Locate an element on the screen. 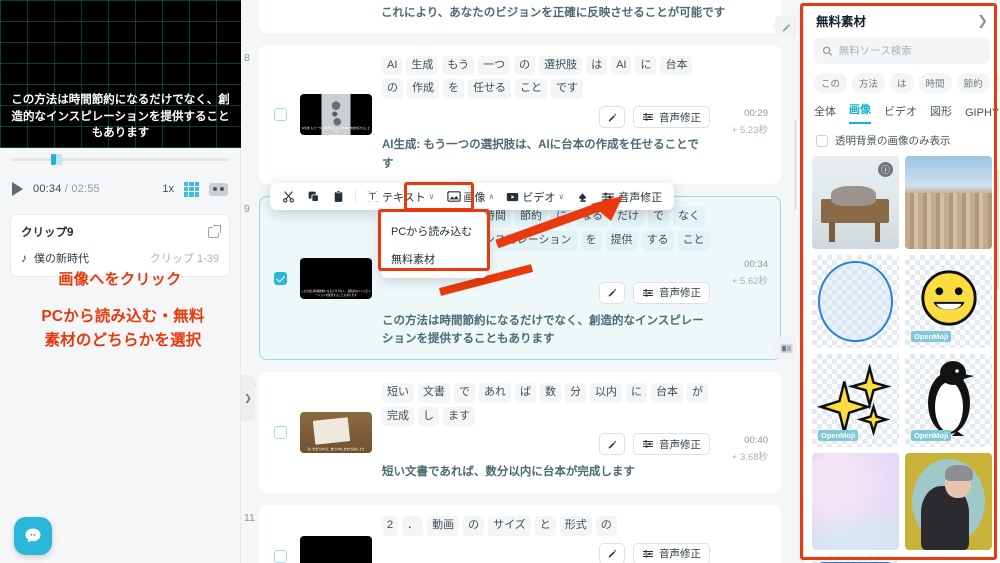 This screenshot has width=1000, height=563. cat-on-bench-photo: ⓘ is located at coordinates (855, 202).